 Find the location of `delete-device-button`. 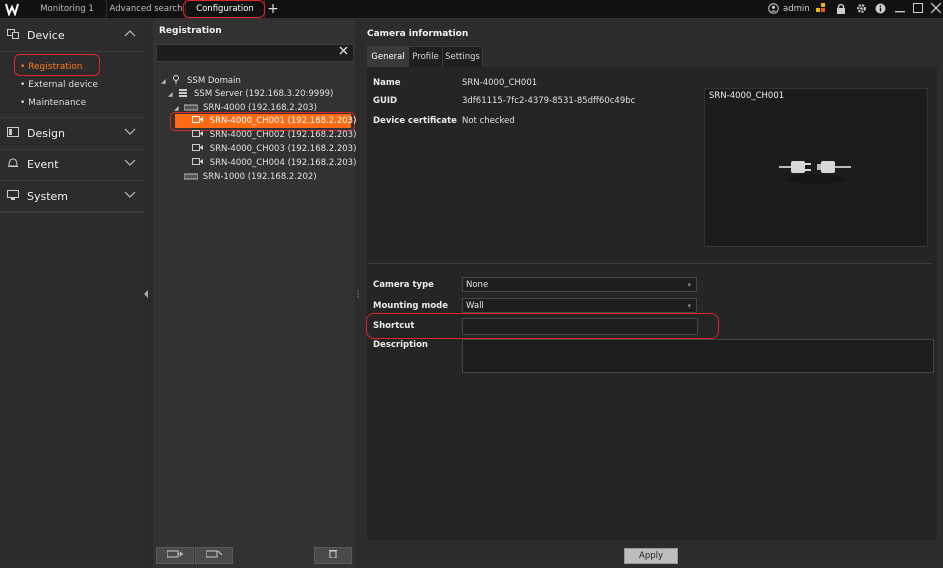

delete-device-button is located at coordinates (333, 555).